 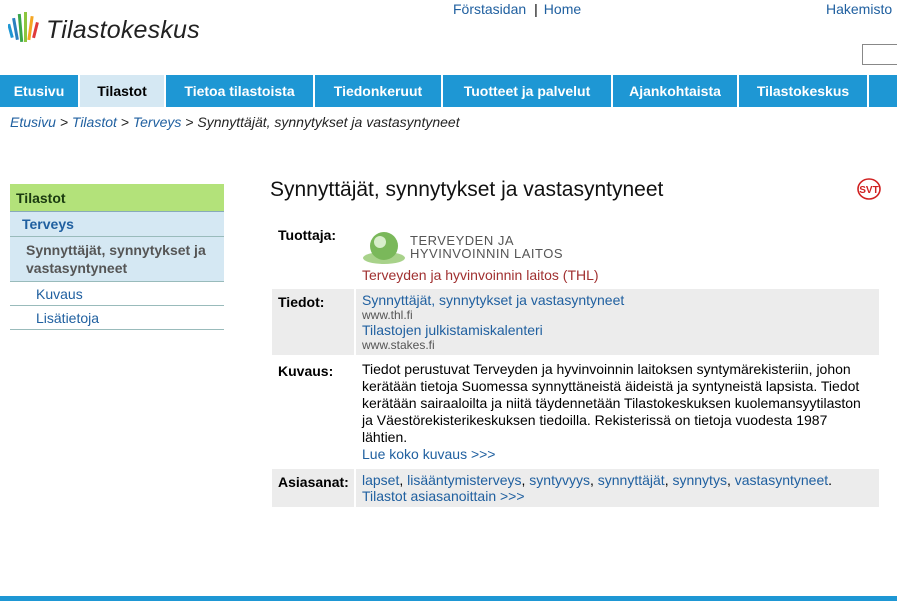 I want to click on data-link-calendar: Tilastojen julkistamiskalenteri, so click(x=452, y=330).